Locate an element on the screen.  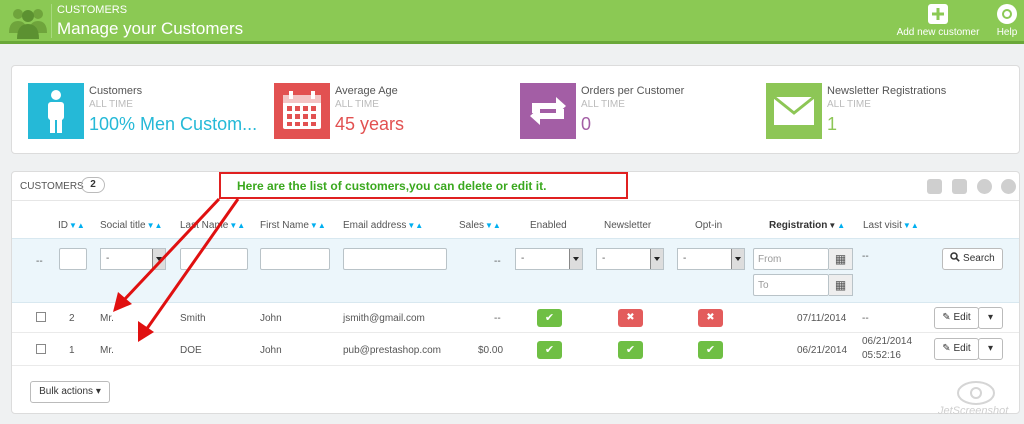
annotation-arrows is located at coordinates (176, 269).